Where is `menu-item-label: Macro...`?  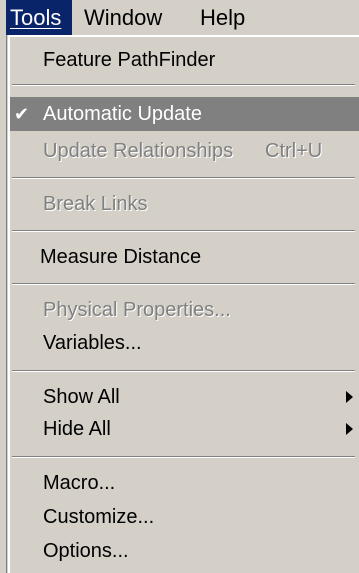
menu-item-label: Macro... is located at coordinates (79, 483).